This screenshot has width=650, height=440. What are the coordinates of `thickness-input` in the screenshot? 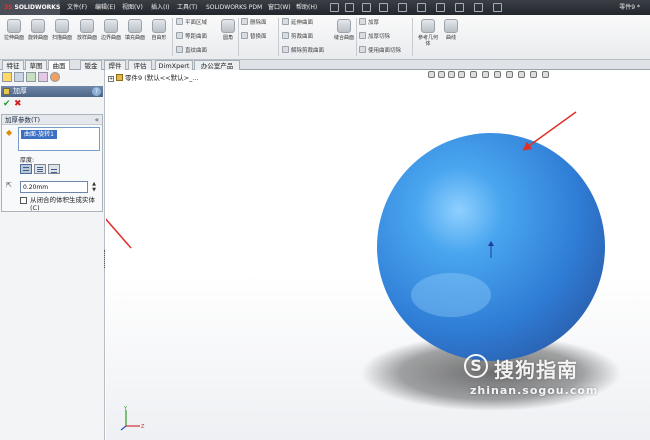 It's located at (54, 187).